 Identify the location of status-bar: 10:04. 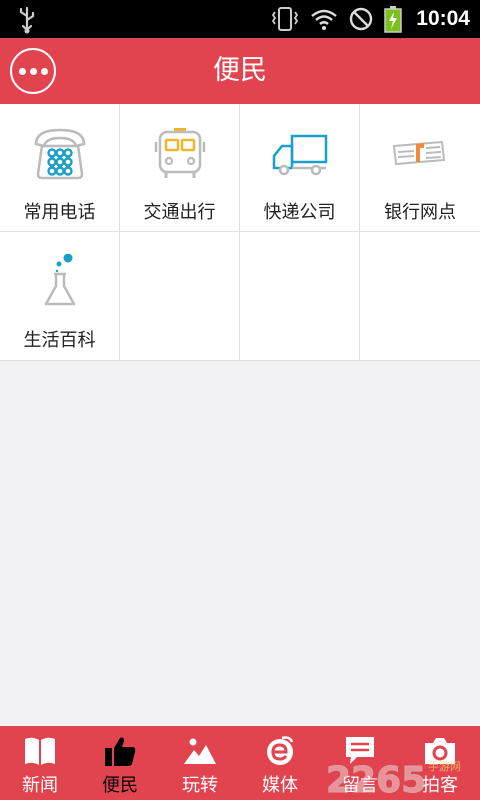
(240, 19).